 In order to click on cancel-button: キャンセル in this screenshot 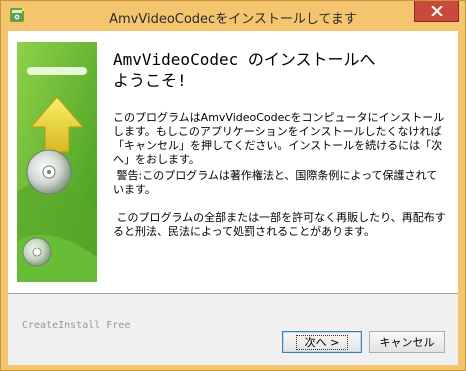, I will do `click(407, 342)`.